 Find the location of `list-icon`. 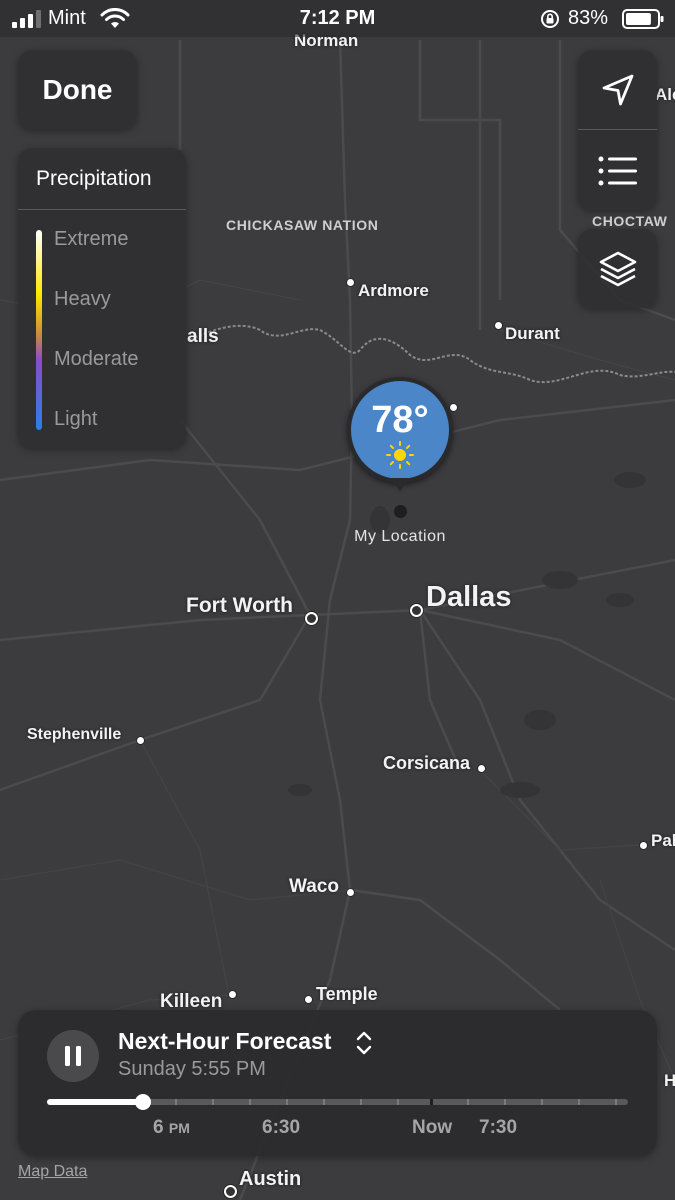

list-icon is located at coordinates (617, 170).